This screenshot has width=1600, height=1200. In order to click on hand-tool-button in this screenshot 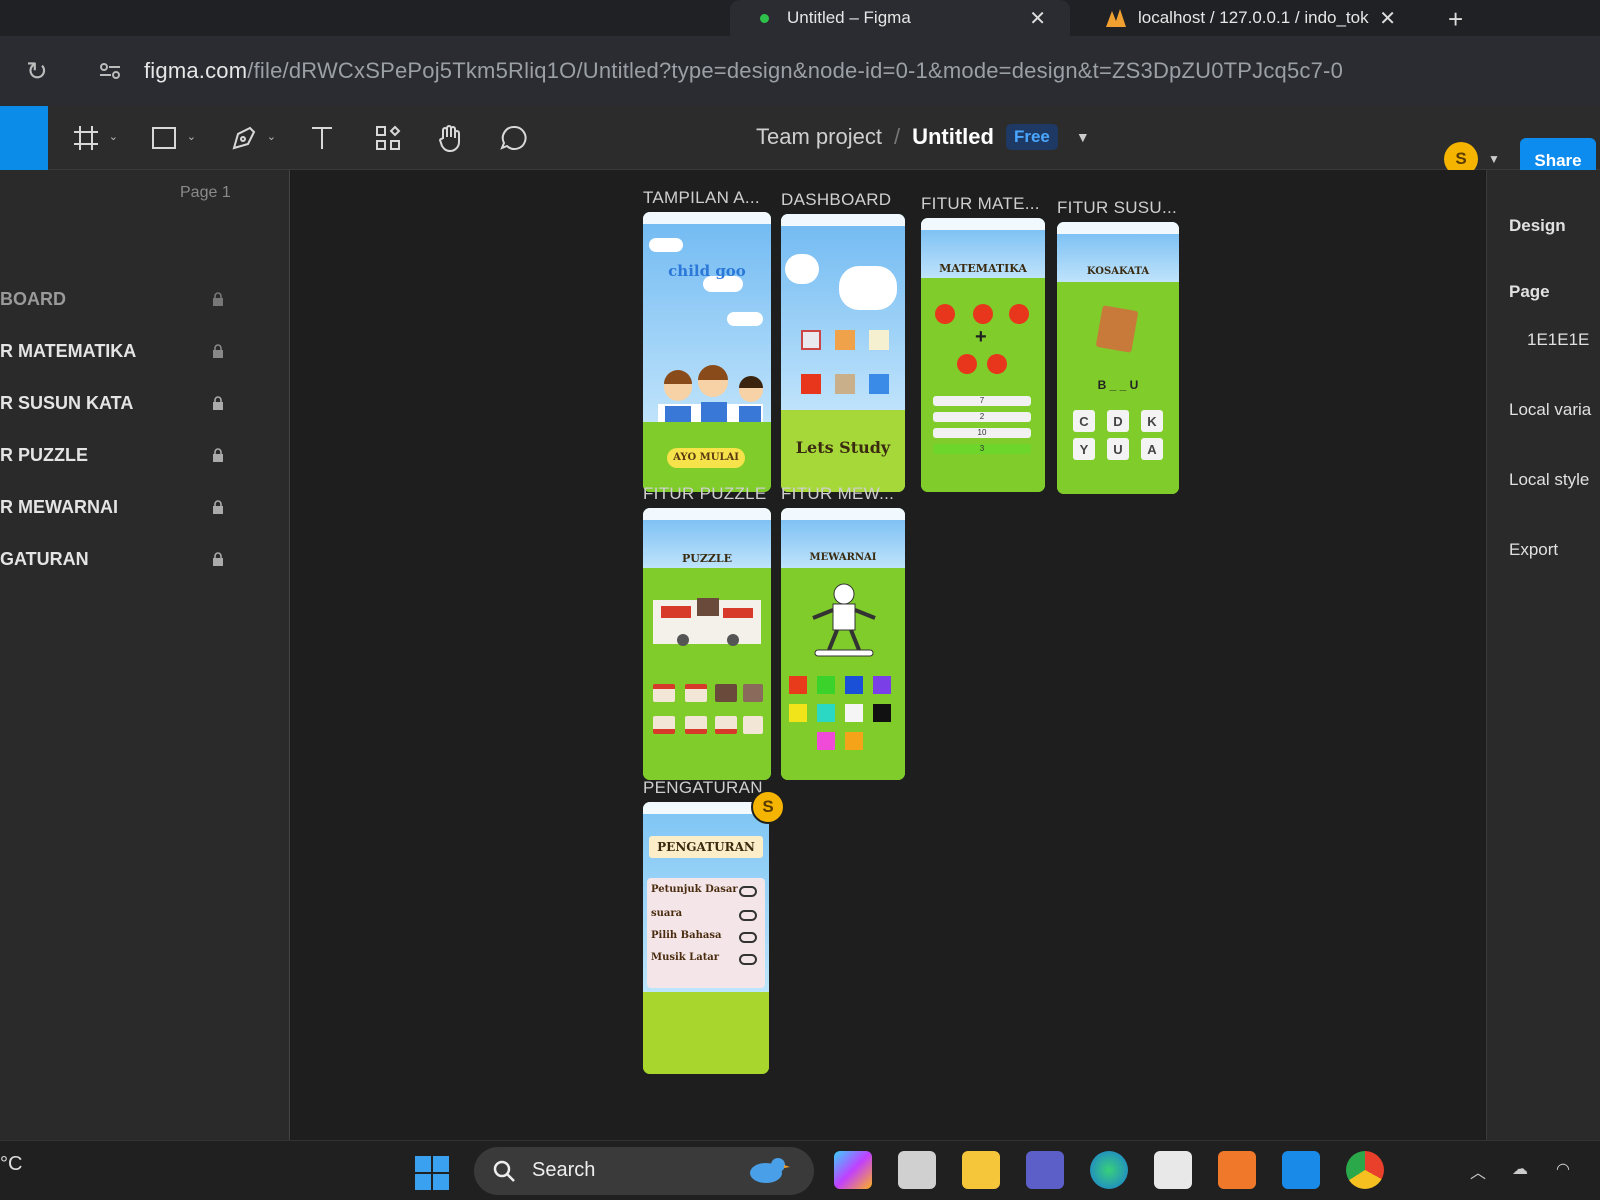, I will do `click(450, 138)`.